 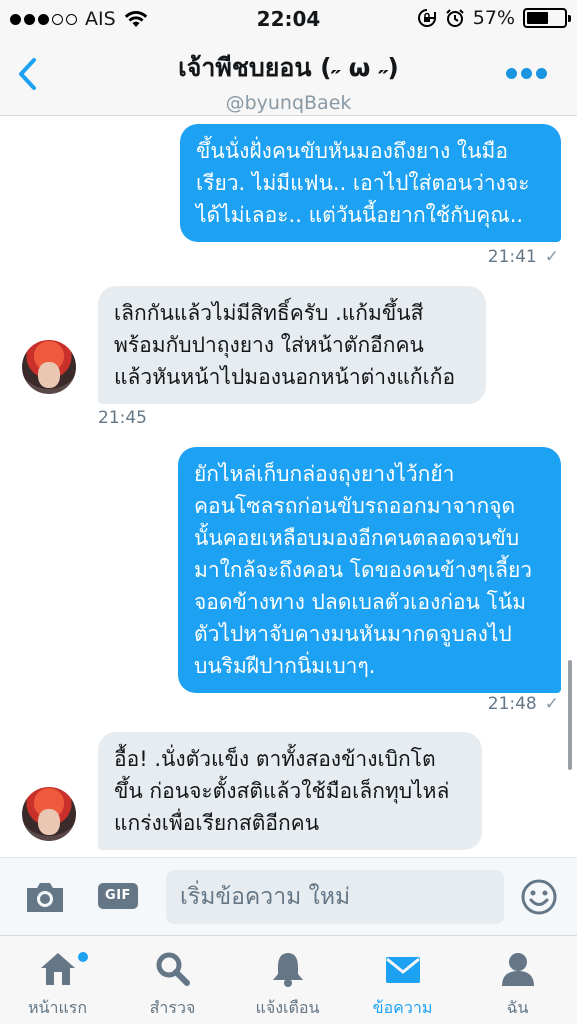 What do you see at coordinates (402, 1007) in the screenshot?
I see `tab-label: ข้อความ` at bounding box center [402, 1007].